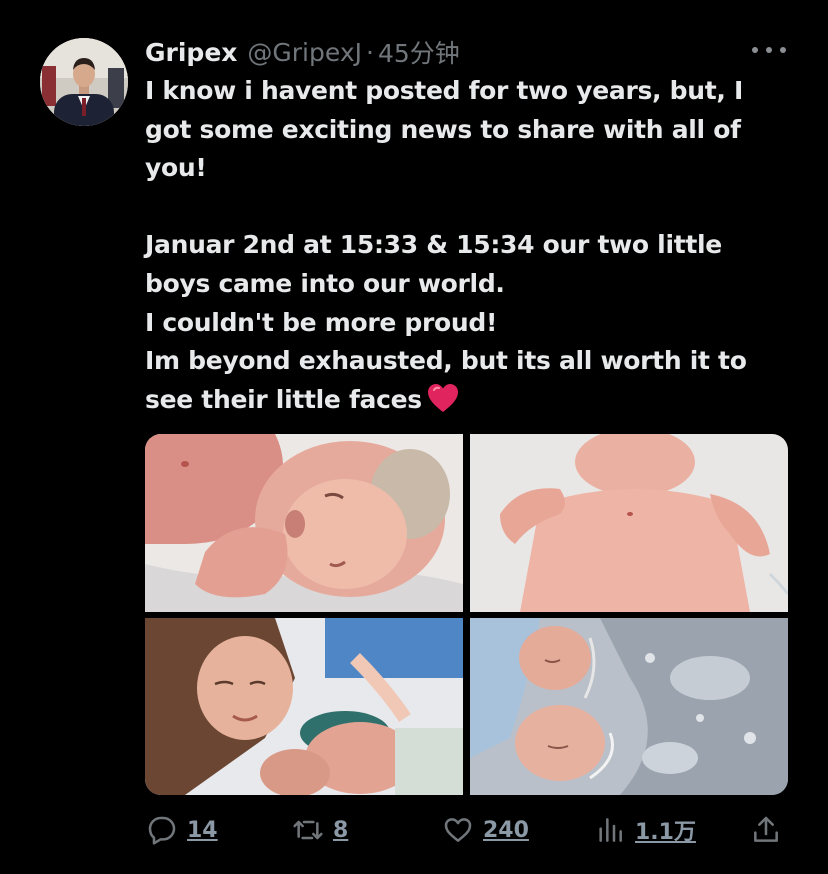  I want to click on heart-icon, so click(458, 830).